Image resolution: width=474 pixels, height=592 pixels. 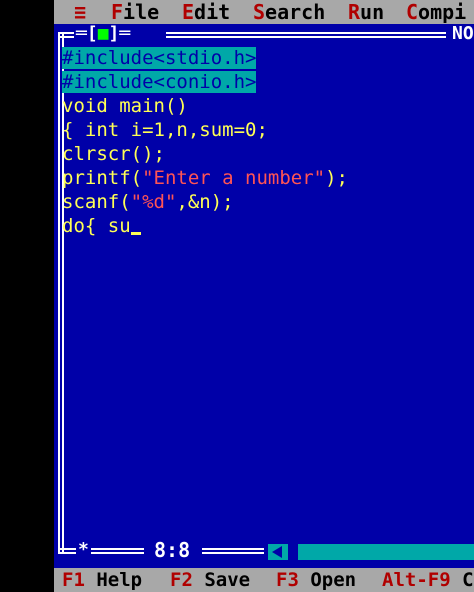 What do you see at coordinates (27, 296) in the screenshot?
I see `screen-bezel` at bounding box center [27, 296].